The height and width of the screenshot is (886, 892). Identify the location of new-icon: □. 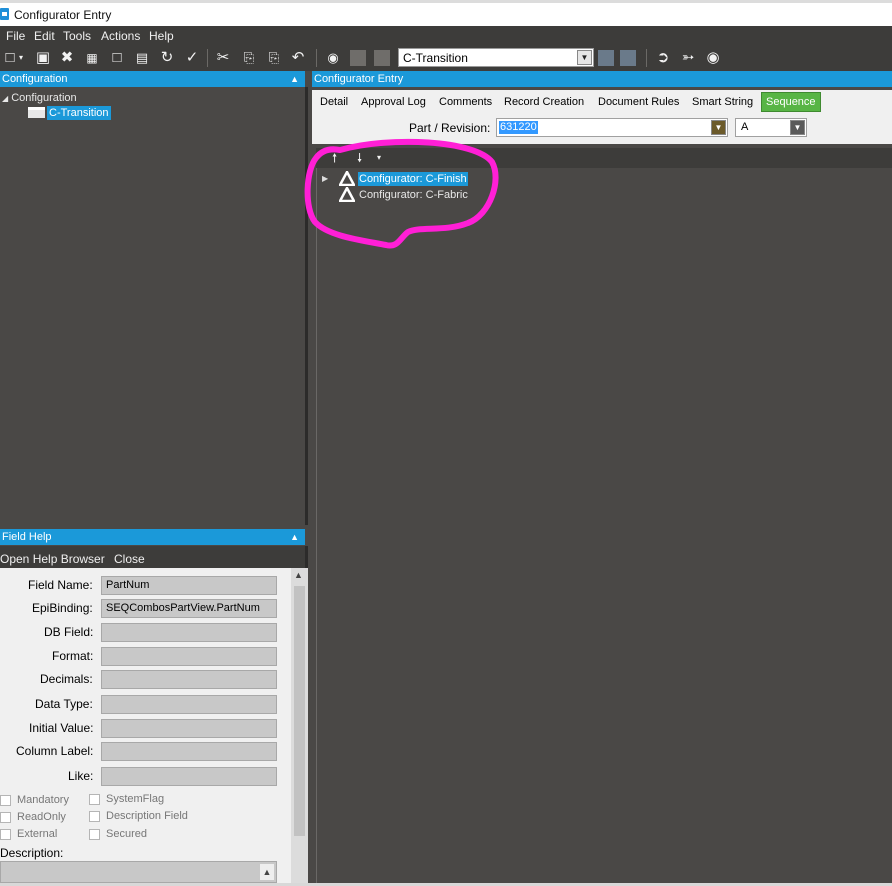
(10, 58).